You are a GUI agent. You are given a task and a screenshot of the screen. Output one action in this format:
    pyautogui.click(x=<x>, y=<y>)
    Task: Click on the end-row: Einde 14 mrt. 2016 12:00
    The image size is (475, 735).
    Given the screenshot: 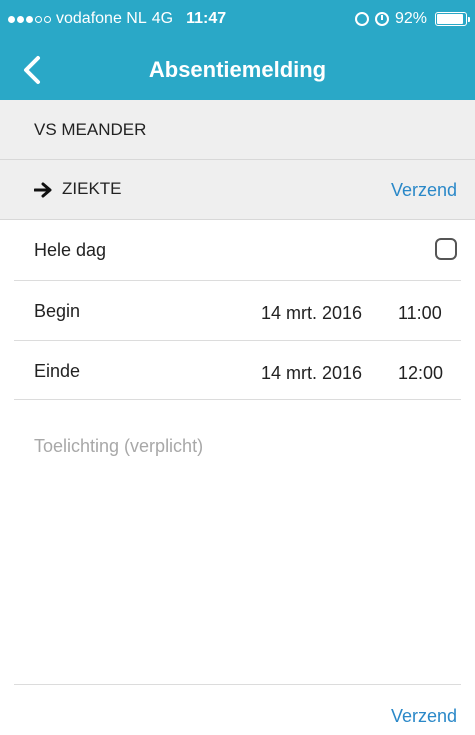 What is the action you would take?
    pyautogui.click(x=237, y=370)
    